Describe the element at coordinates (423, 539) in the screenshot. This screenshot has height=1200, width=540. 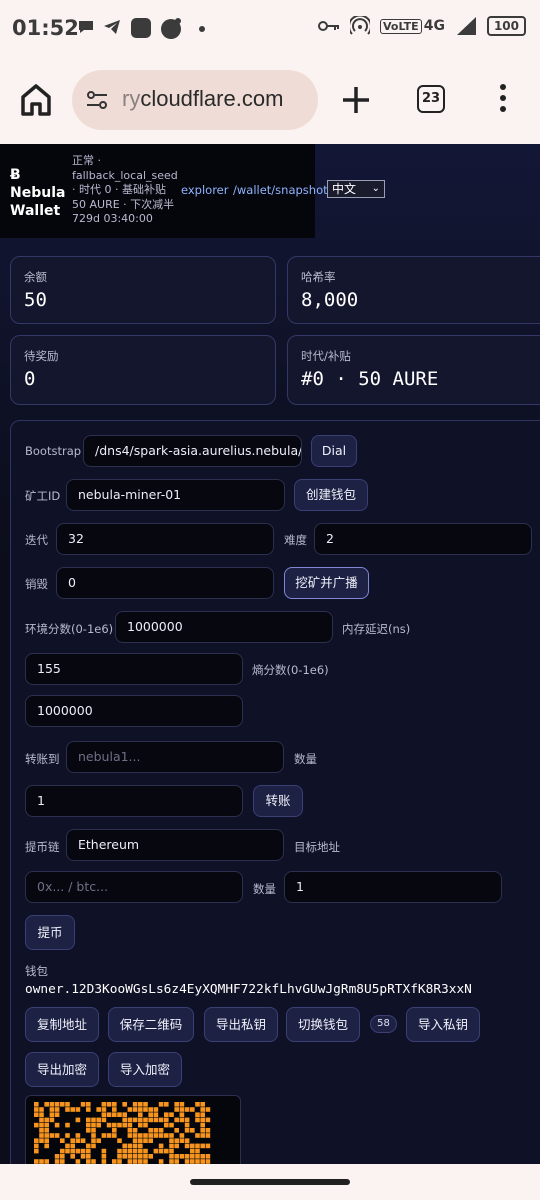
I see `difficulty-input: 2` at that location.